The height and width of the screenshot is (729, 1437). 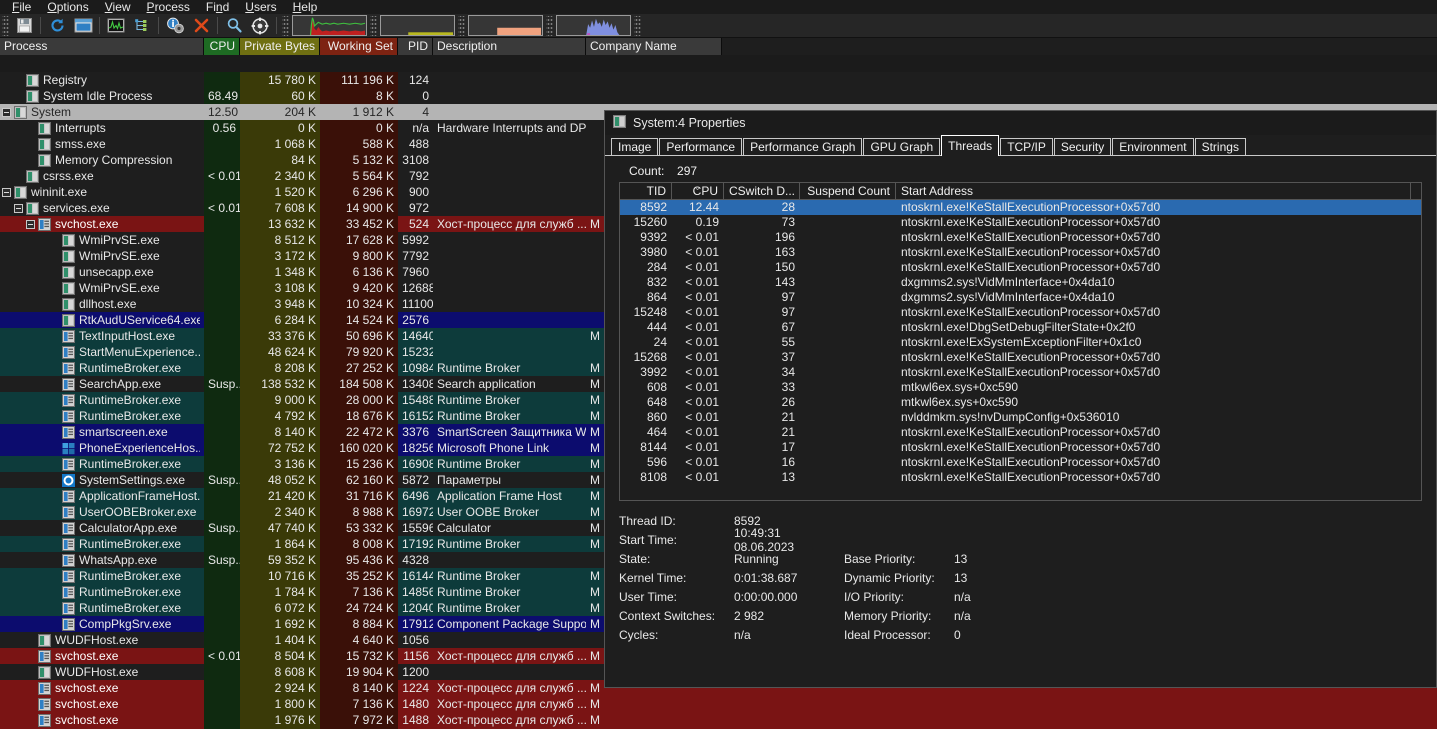 I want to click on menu-item-process: Process, so click(x=168, y=7).